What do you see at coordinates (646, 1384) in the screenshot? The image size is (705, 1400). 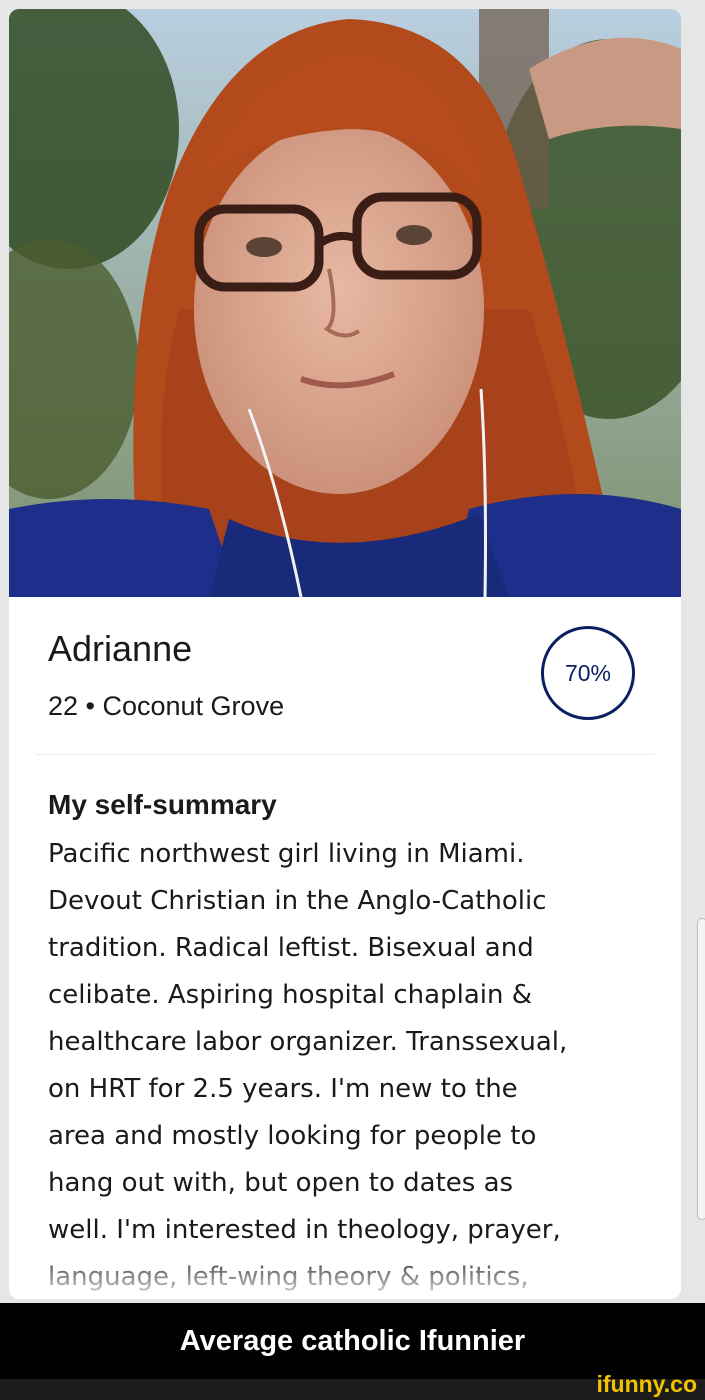 I see `ifunny-watermark-logo: ifunny.co` at bounding box center [646, 1384].